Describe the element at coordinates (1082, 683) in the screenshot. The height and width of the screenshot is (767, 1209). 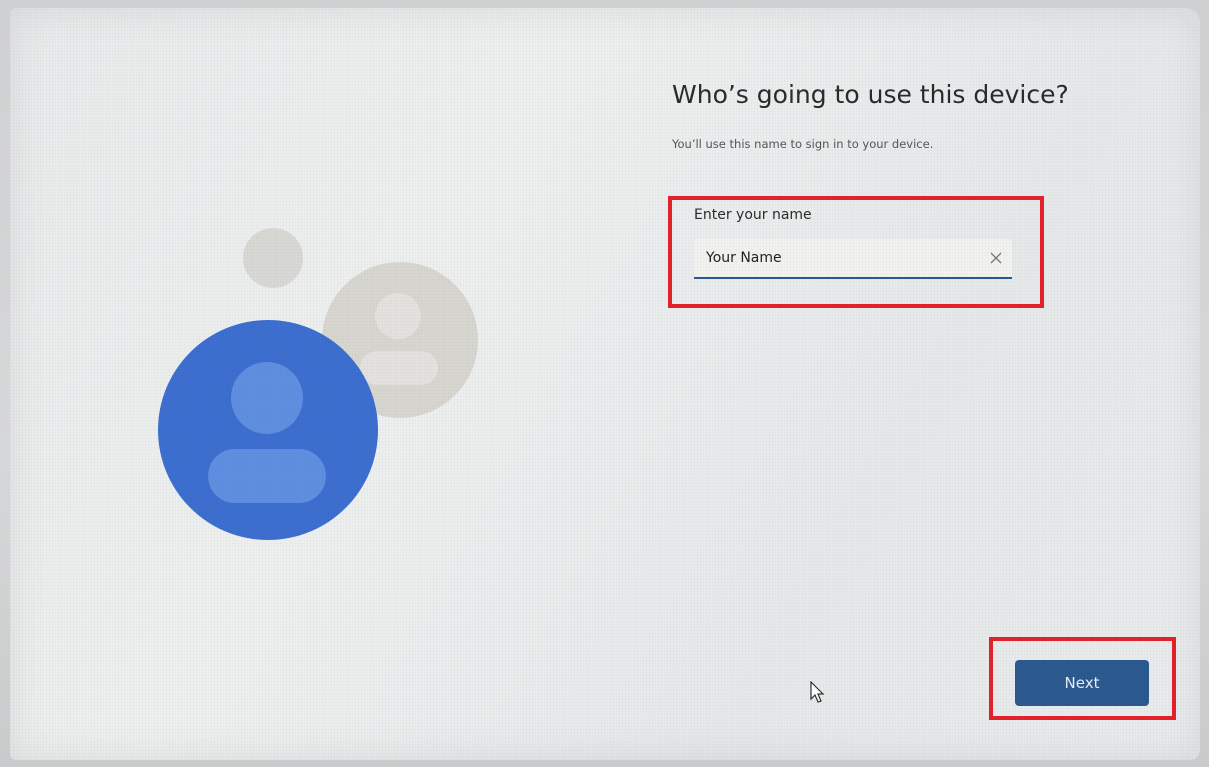
I see `next-button: Next` at that location.